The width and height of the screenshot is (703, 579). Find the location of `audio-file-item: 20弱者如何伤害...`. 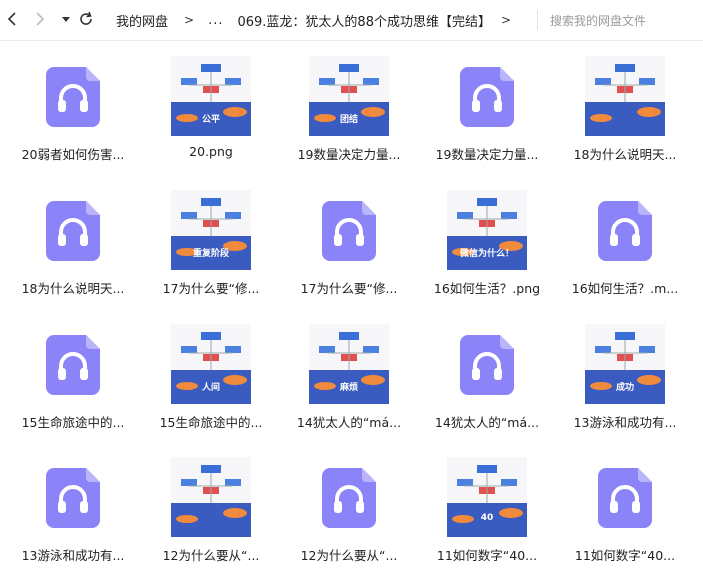

audio-file-item: 20弱者如何伤害... is located at coordinates (73, 119).